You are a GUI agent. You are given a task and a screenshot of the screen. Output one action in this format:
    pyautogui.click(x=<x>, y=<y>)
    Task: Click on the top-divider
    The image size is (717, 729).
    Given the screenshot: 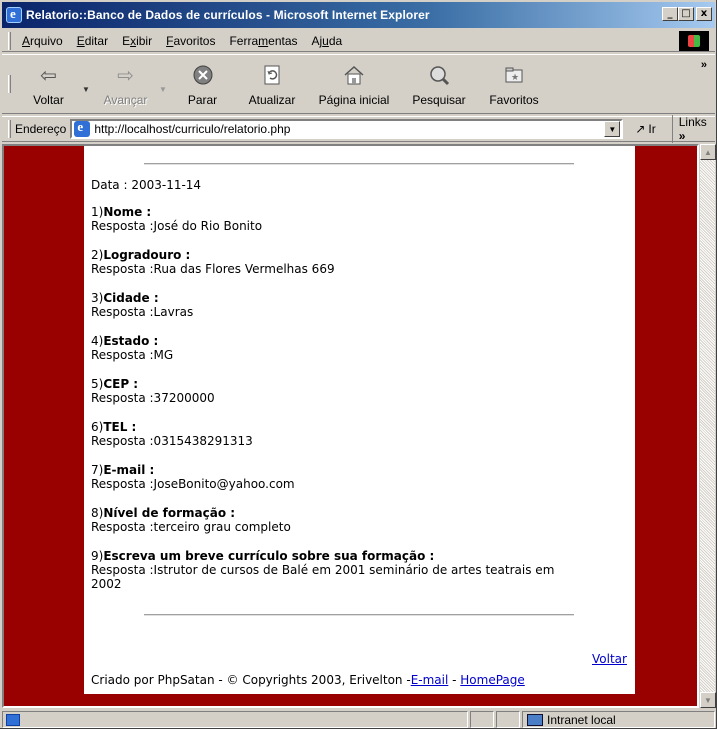 What is the action you would take?
    pyautogui.click(x=359, y=164)
    